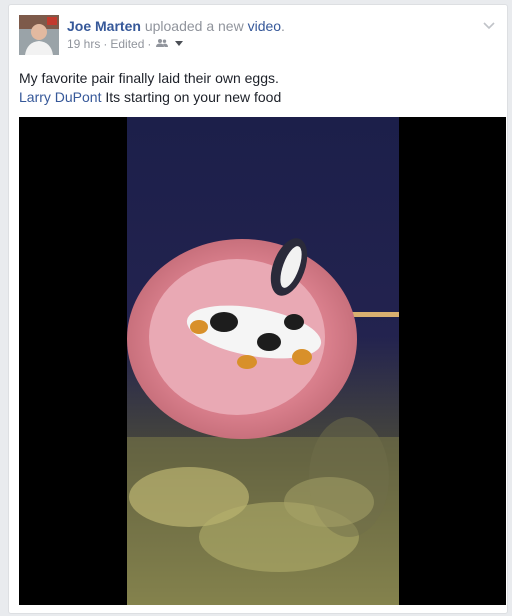  I want to click on mention-link: Larry DuPont, so click(60, 97).